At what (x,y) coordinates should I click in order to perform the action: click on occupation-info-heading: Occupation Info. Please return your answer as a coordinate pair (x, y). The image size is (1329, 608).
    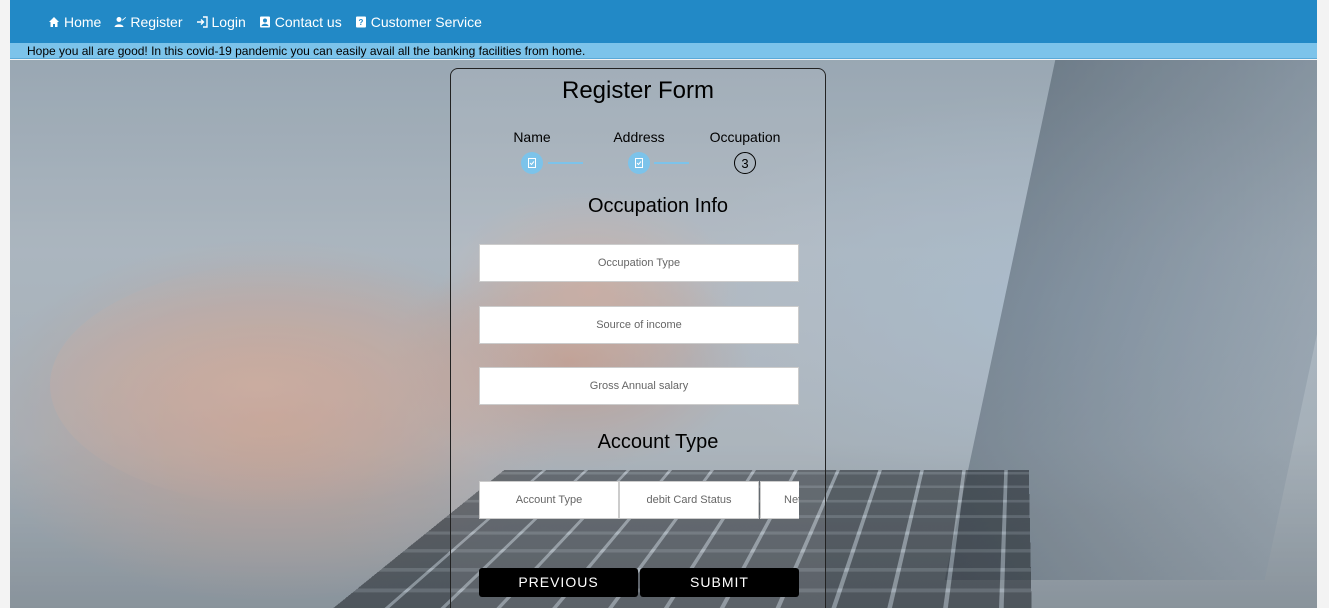
    Looking at the image, I should click on (658, 206).